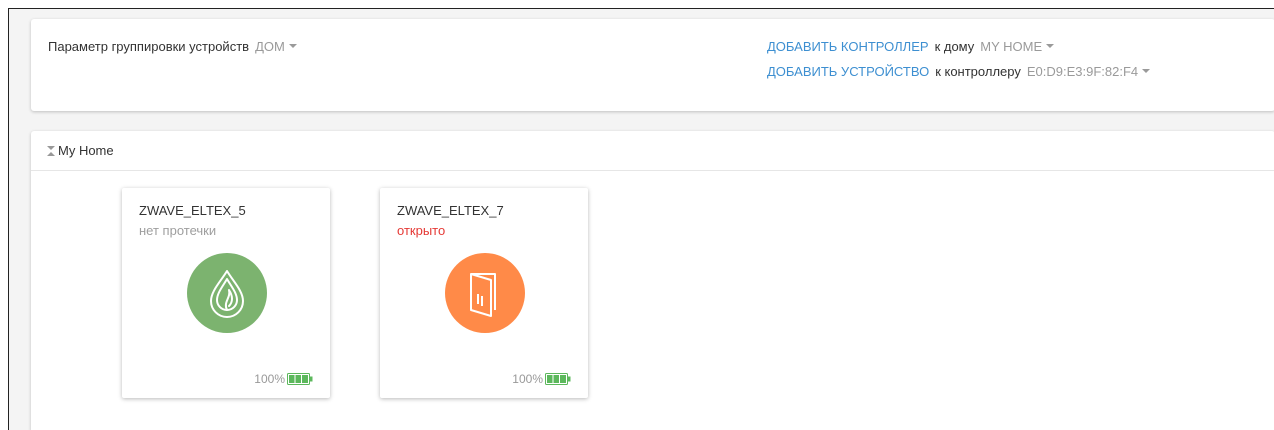 The height and width of the screenshot is (430, 1274). I want to click on controller-dropdown: E0:D9:E3:9F:82:F4, so click(1088, 71).